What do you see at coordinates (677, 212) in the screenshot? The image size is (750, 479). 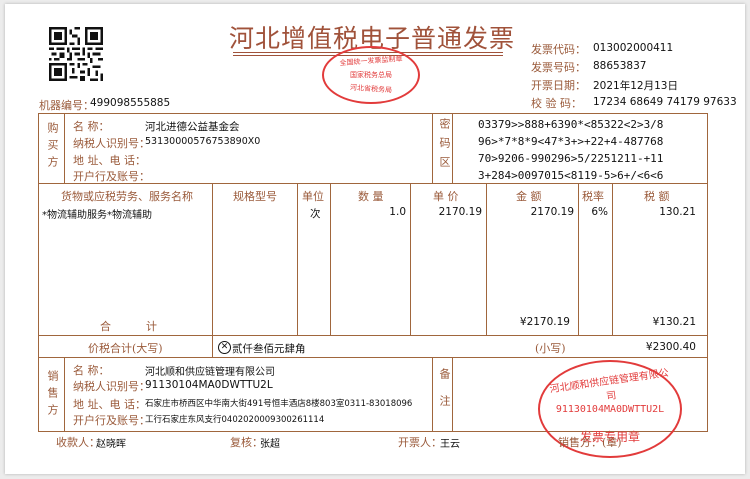 I see `item-tax: 130.21` at bounding box center [677, 212].